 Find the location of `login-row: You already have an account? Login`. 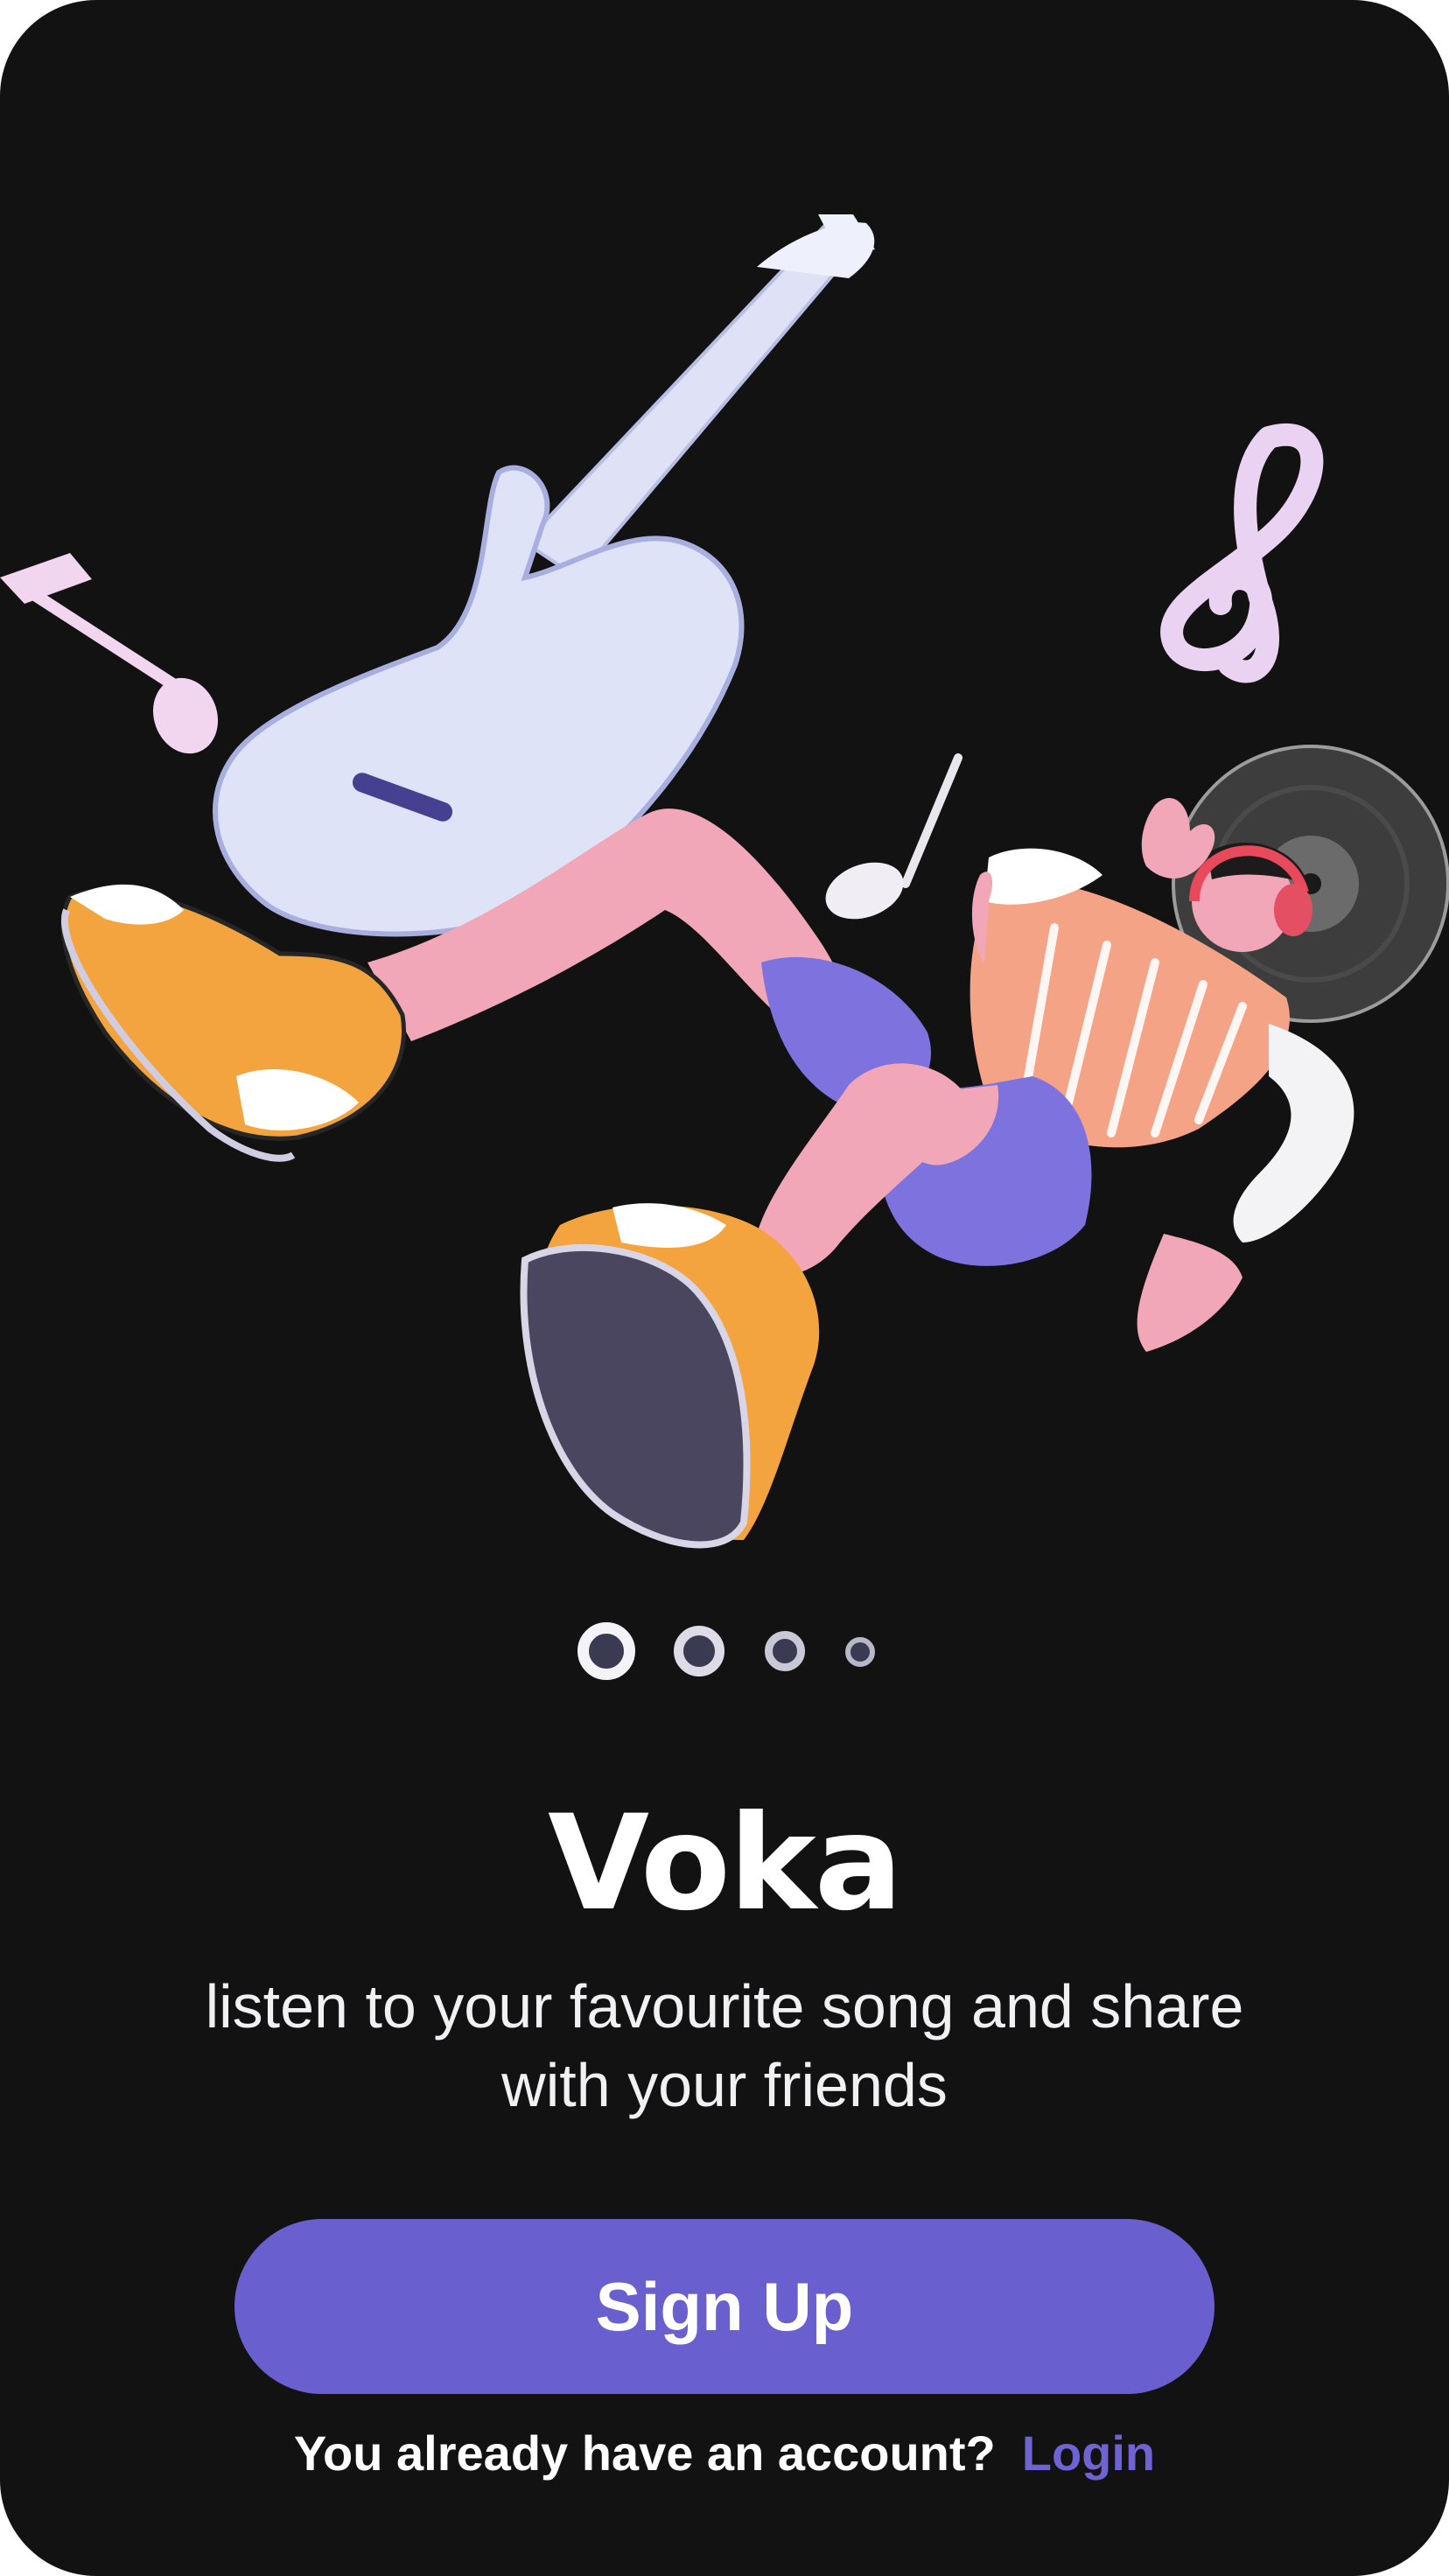

login-row: You already have an account? Login is located at coordinates (724, 2452).